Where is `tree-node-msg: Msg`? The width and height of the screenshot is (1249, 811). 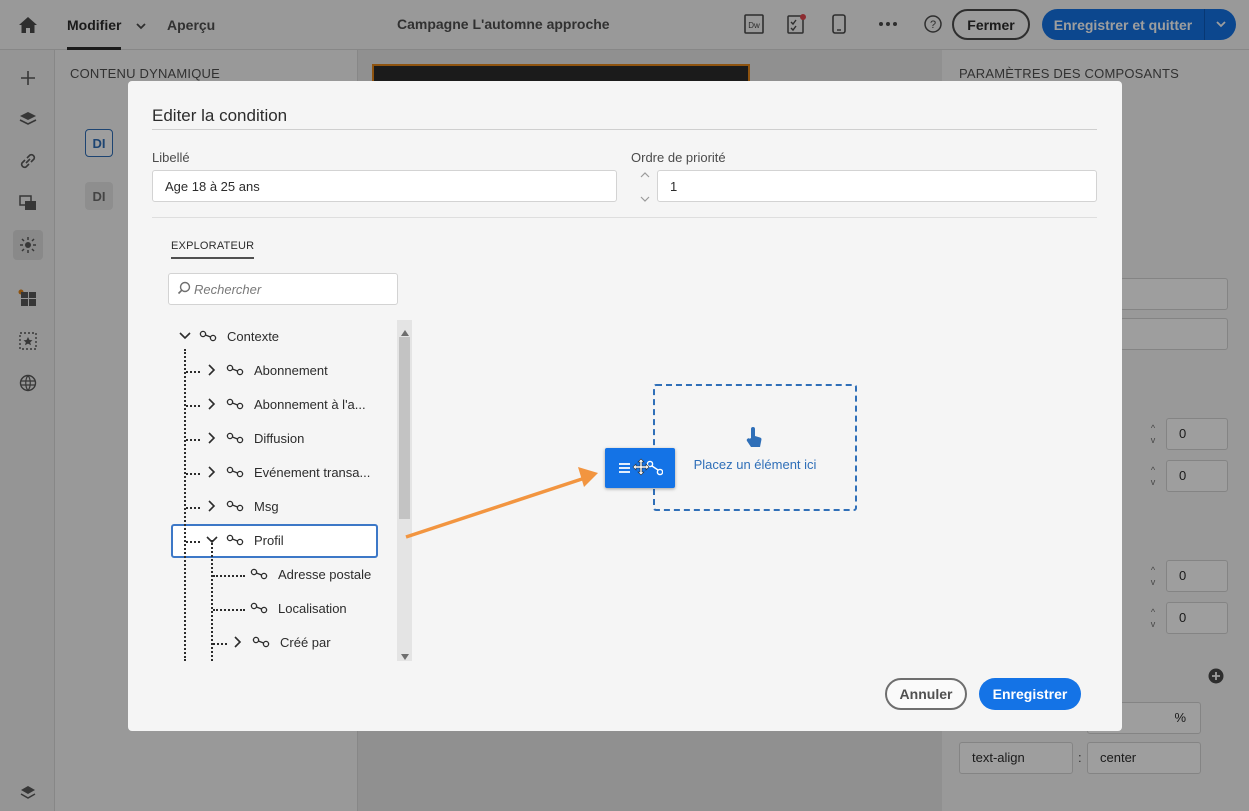
tree-node-msg: Msg is located at coordinates (241, 506).